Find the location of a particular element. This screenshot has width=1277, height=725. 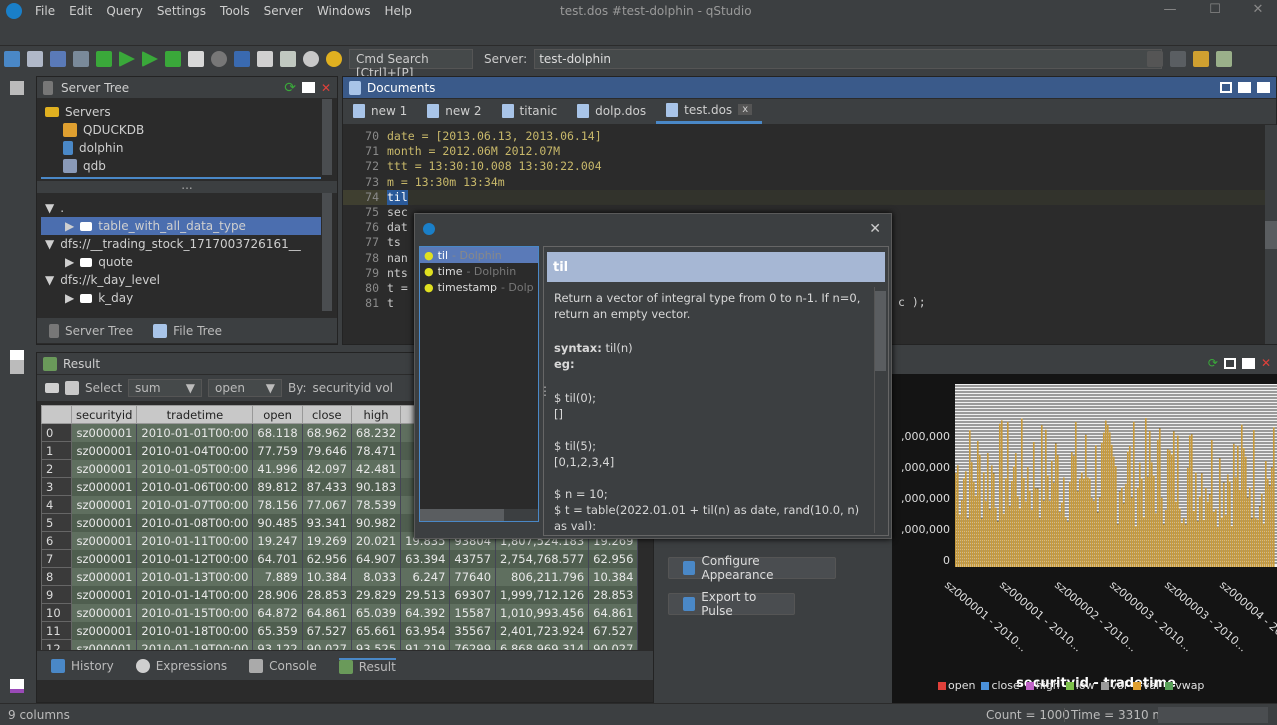

close-popup-icon: ✕ is located at coordinates (875, 229).